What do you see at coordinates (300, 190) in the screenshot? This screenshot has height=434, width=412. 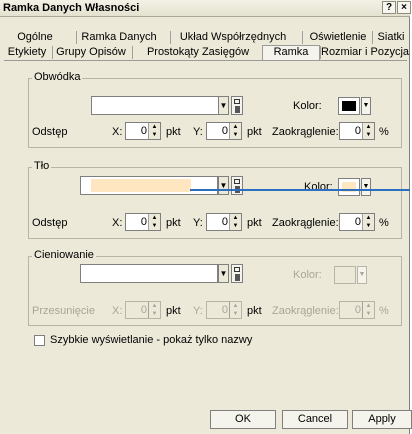 I see `pointer-line` at bounding box center [300, 190].